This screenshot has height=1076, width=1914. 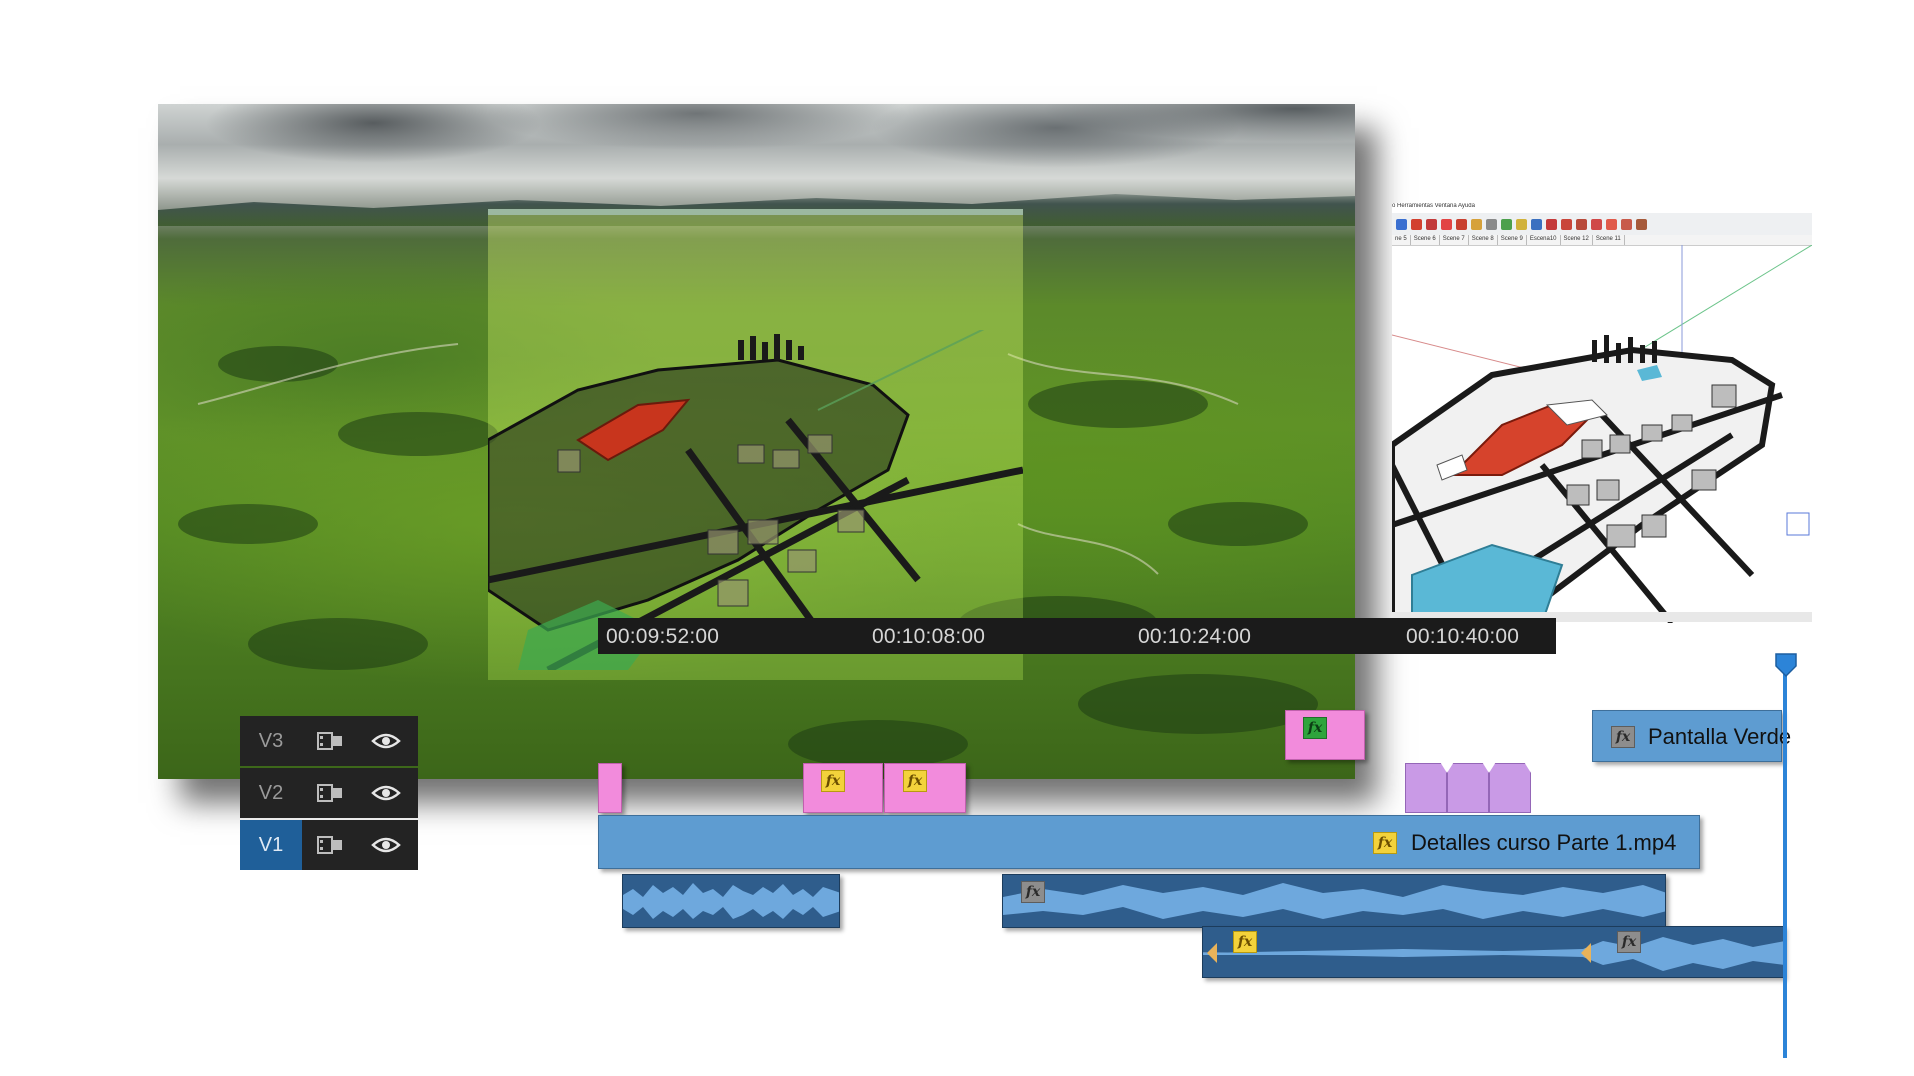 What do you see at coordinates (1609, 240) in the screenshot?
I see `scene-tab: Scene 11` at bounding box center [1609, 240].